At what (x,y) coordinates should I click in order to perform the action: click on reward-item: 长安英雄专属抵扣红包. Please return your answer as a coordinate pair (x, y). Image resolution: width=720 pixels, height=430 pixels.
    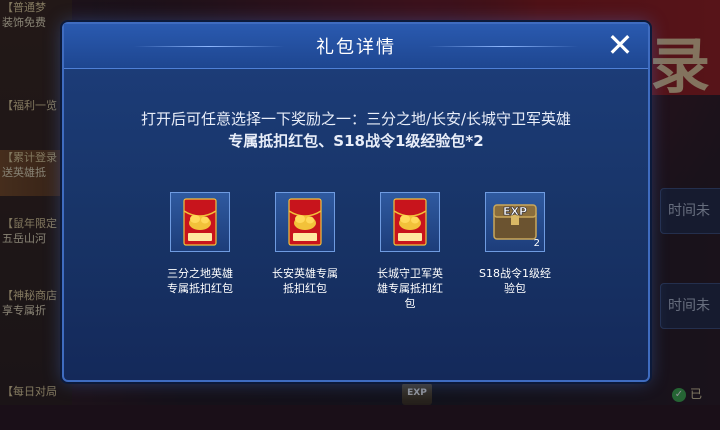
    Looking at the image, I should click on (305, 244).